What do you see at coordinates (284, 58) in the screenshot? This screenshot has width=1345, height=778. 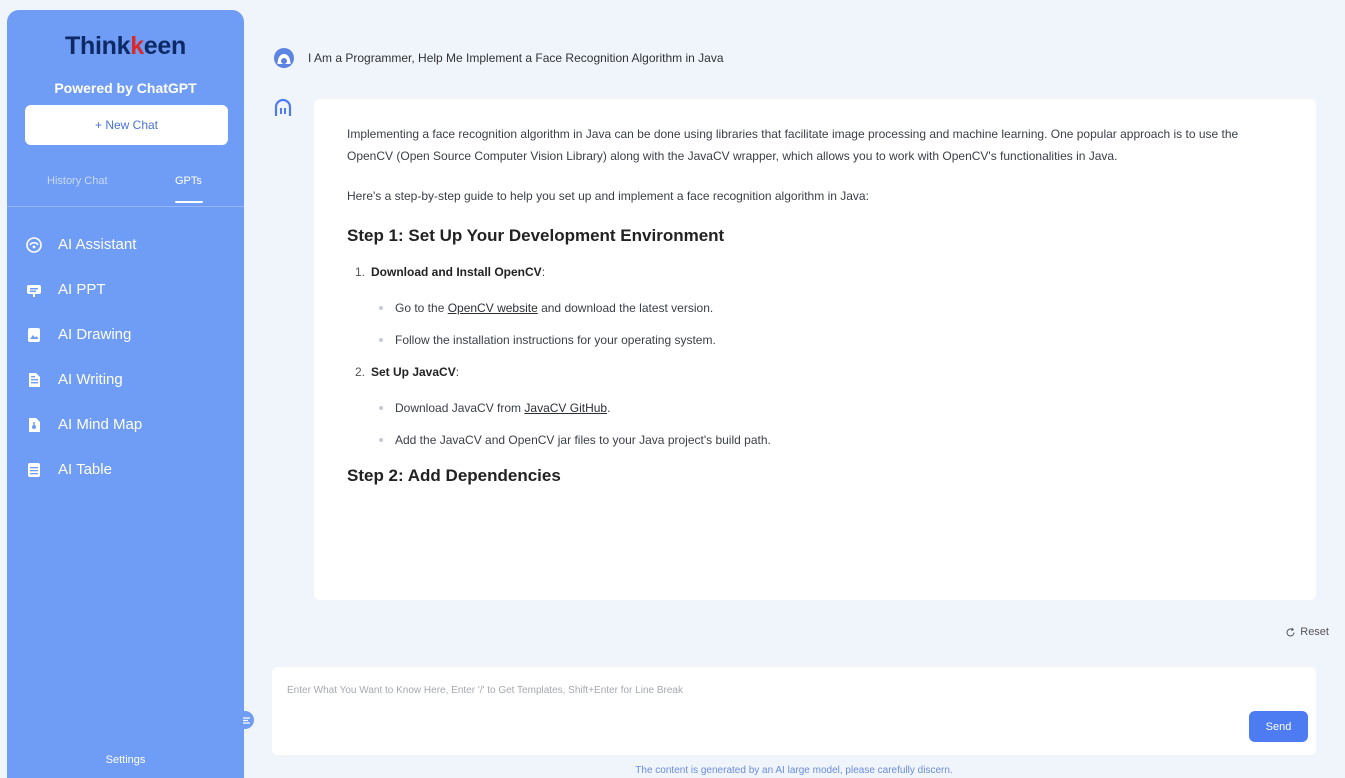 I see `user-avatar-icon` at bounding box center [284, 58].